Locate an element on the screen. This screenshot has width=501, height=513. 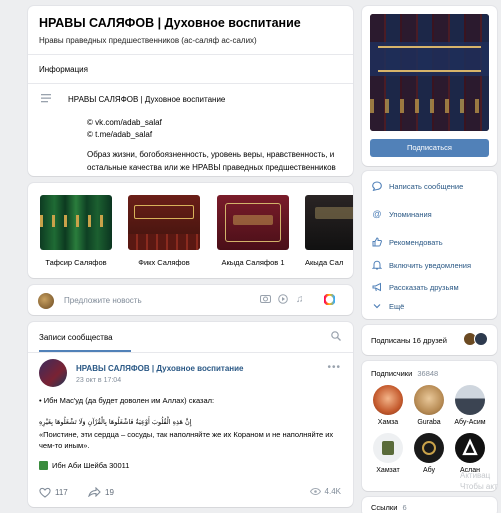
suggest-post-box: Предложите новость ♫ is located at coordinates (190, 300).